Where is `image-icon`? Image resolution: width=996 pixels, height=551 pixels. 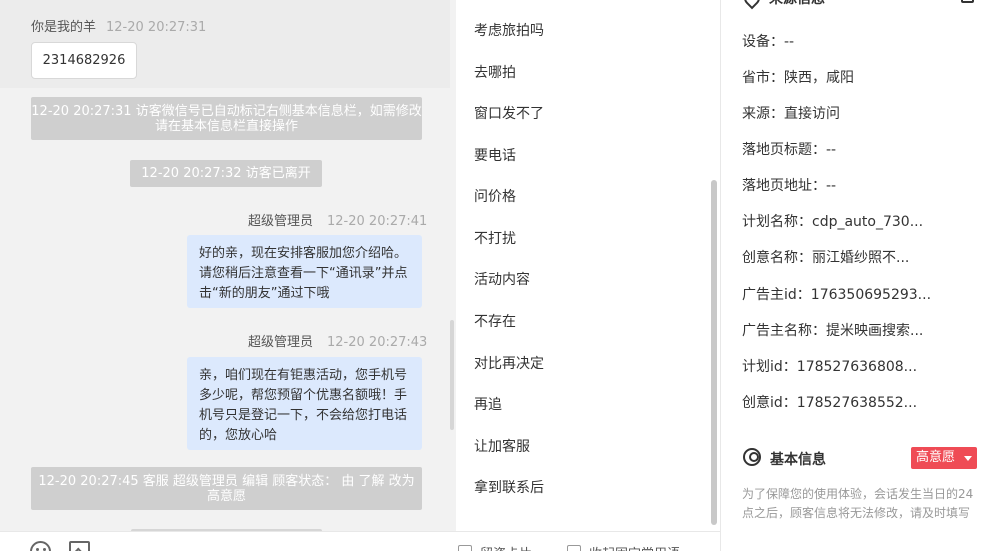 image-icon is located at coordinates (79, 546).